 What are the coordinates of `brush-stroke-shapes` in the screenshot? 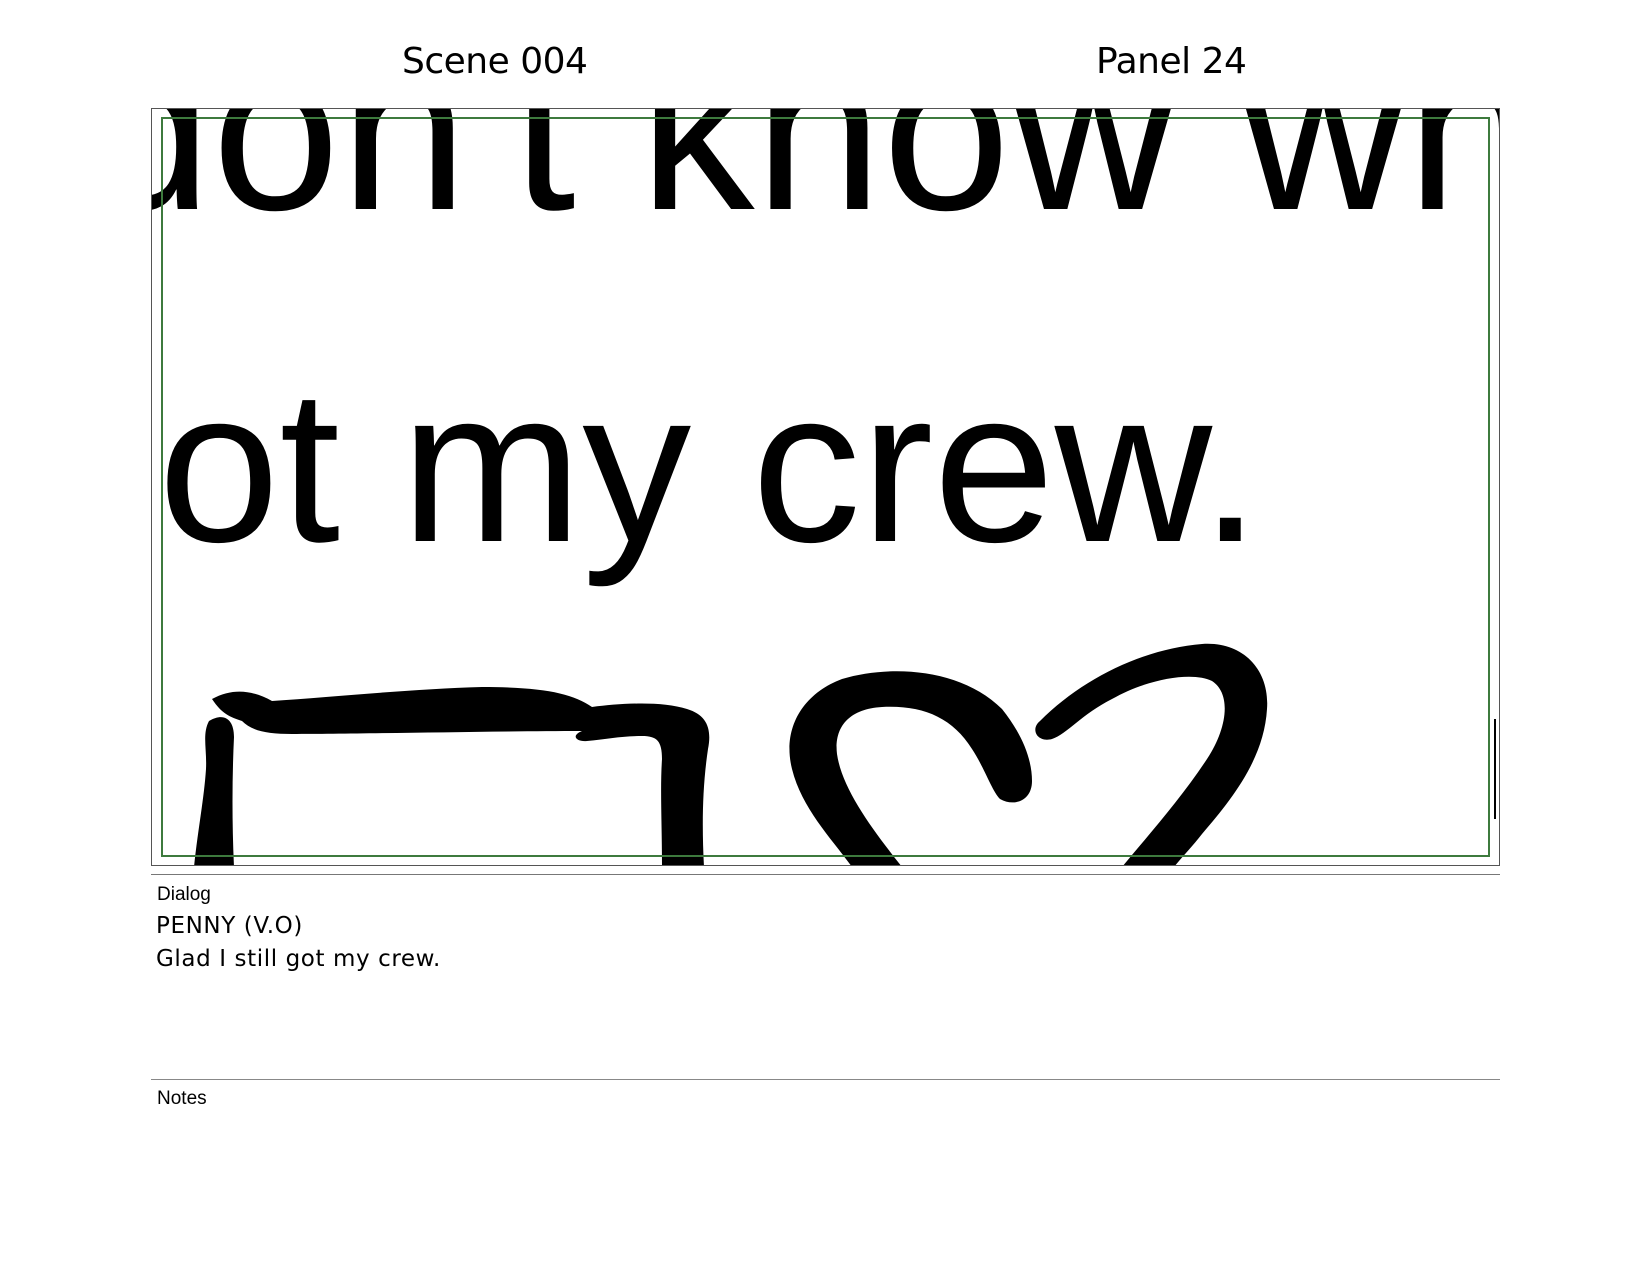 It's located at (845, 754).